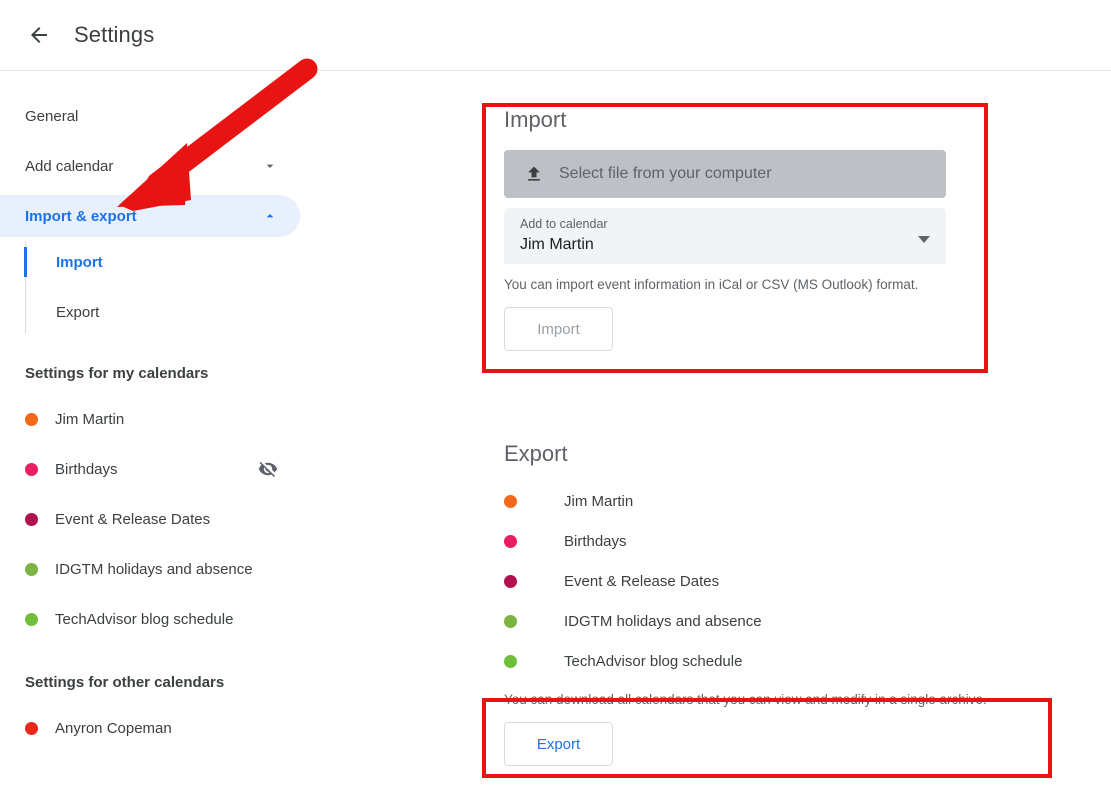  I want to click on calendar-name: Anyron Copeman, so click(113, 728).